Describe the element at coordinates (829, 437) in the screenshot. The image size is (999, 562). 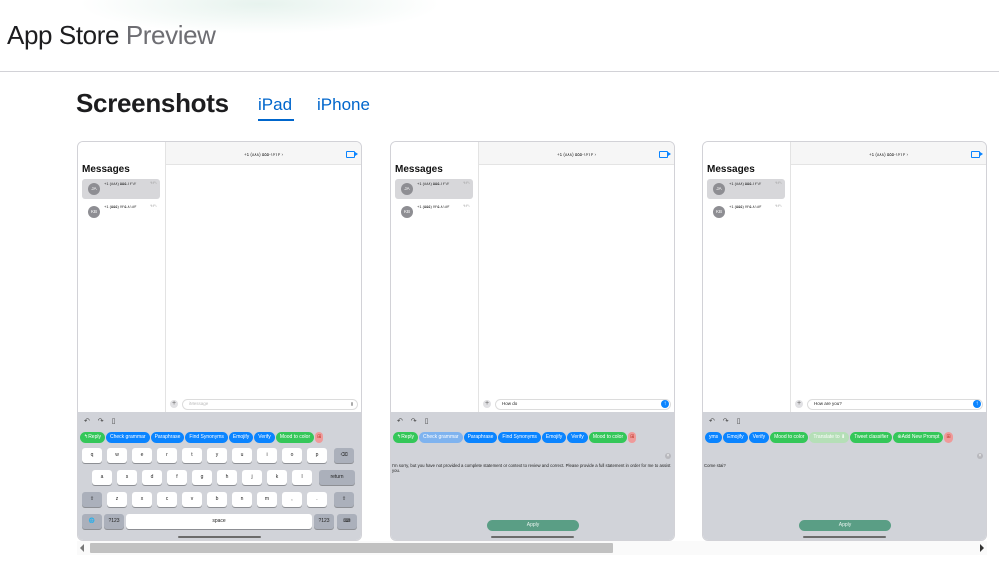
I see `chip-translate: Translate to ⬇` at that location.